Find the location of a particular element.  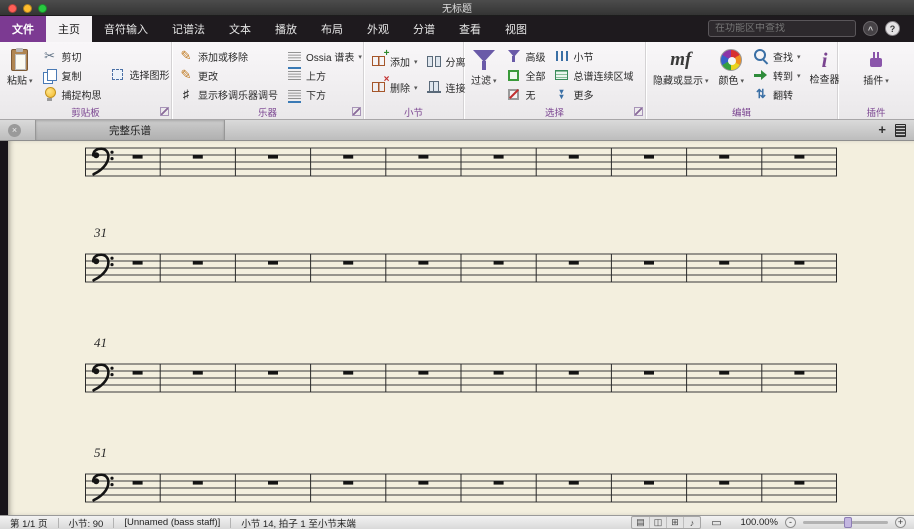

hide-show-label: 隐藏或显示 is located at coordinates (678, 81).